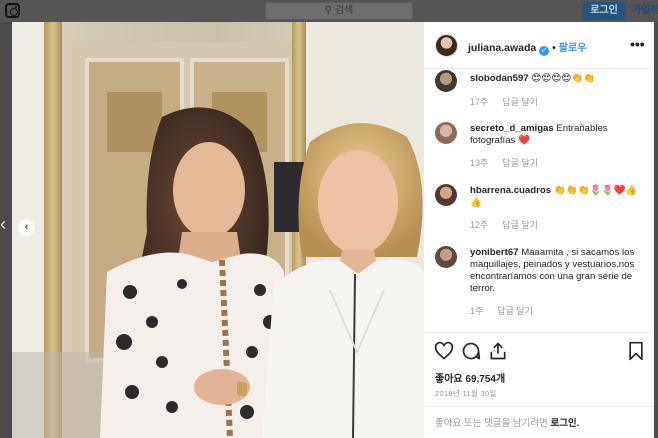 Image resolution: width=658 pixels, height=438 pixels. Describe the element at coordinates (556, 197) in the screenshot. I see `comment-body: hbarrena.cuadros 👏👏👏🌷🌷❤️👍👍` at that location.